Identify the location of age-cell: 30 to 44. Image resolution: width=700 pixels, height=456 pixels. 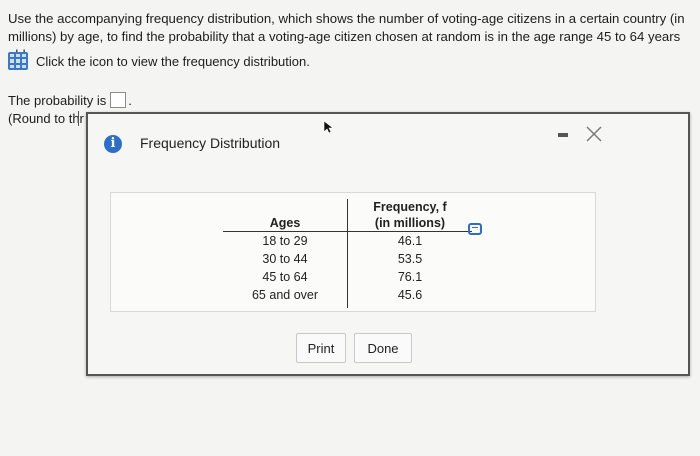
(285, 259).